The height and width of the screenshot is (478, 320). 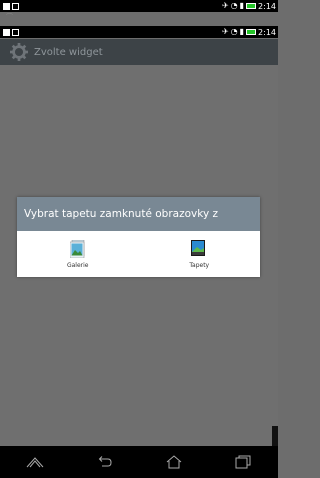 I want to click on option-wallpapers: Tapety, so click(x=200, y=254).